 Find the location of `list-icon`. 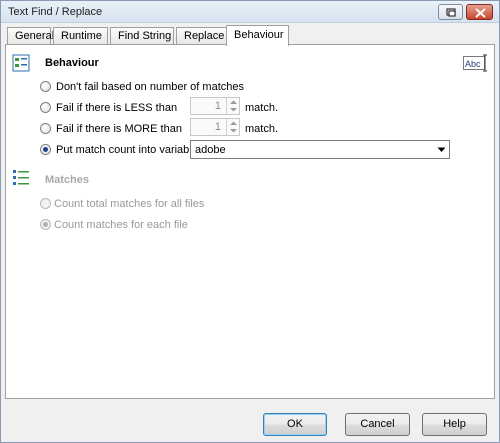

list-icon is located at coordinates (21, 177).